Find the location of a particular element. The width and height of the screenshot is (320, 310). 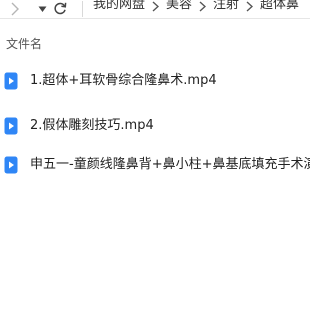

toolbar-divider is located at coordinates (82, 9).